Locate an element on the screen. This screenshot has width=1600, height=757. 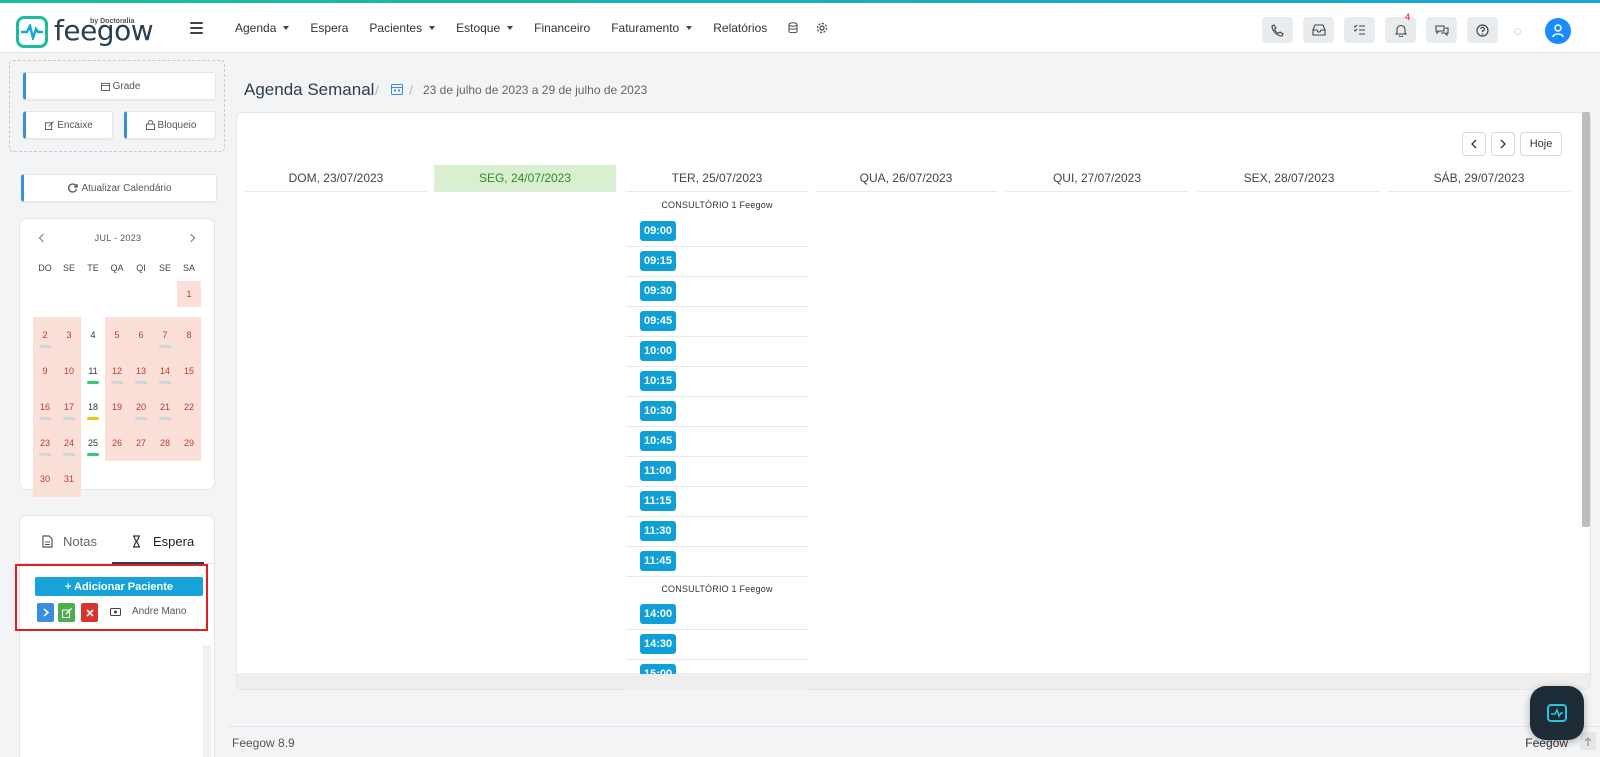
day-column-header: QUI, 27/07/2023 is located at coordinates (1097, 178).